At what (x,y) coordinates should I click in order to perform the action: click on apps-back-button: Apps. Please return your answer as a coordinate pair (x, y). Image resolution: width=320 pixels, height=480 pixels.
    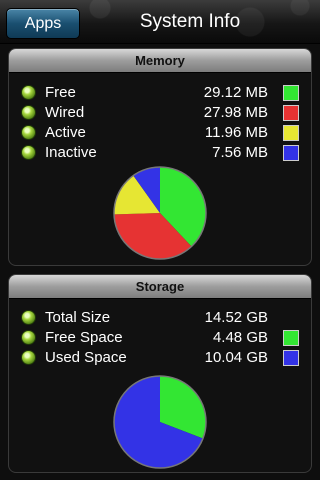
    Looking at the image, I should click on (43, 23).